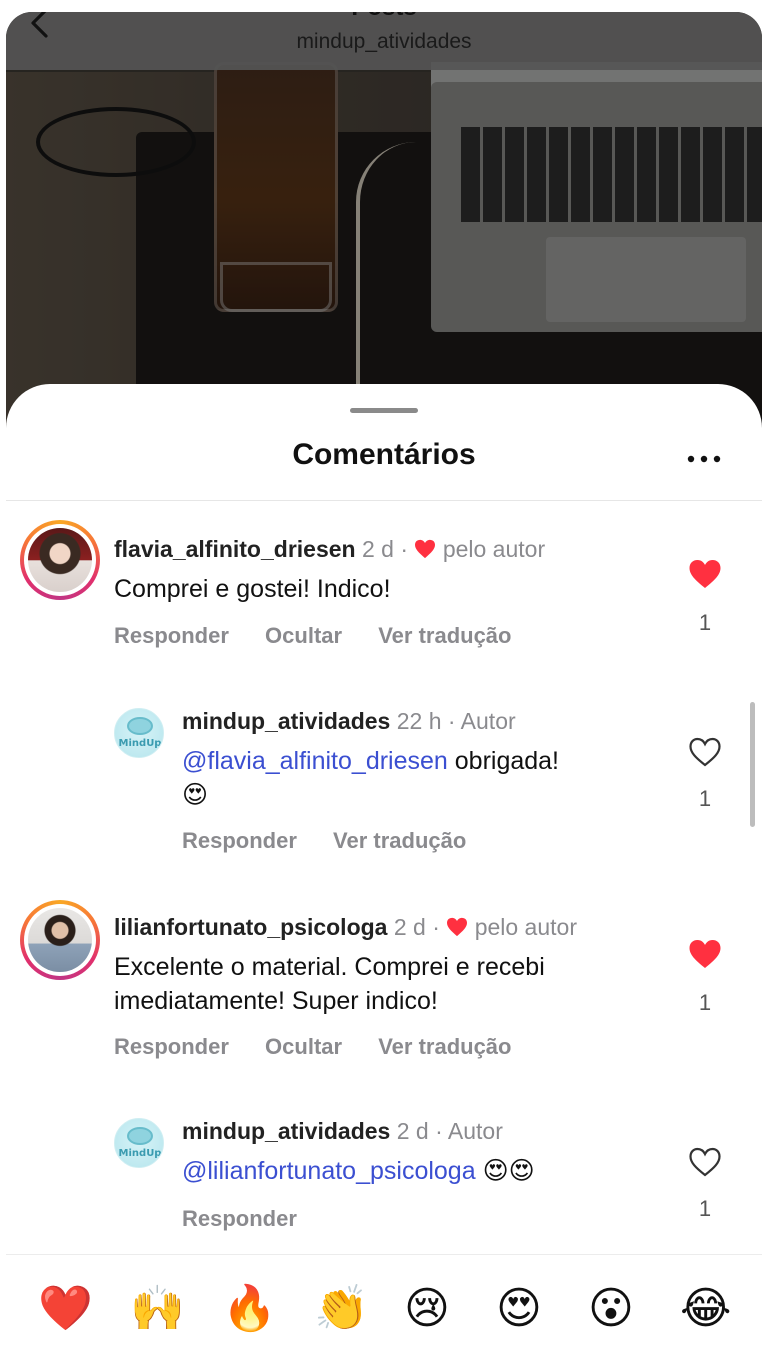 This screenshot has height=1365, width=768. I want to click on comment-meta: mindup_atividades 22 h · Autor, so click(349, 721).